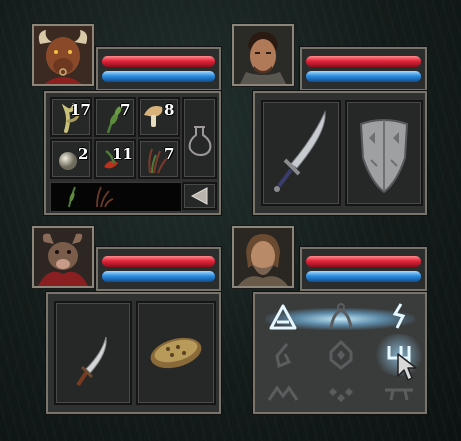  Describe the element at coordinates (200, 141) in the screenshot. I see `potion-flask-icon` at that location.